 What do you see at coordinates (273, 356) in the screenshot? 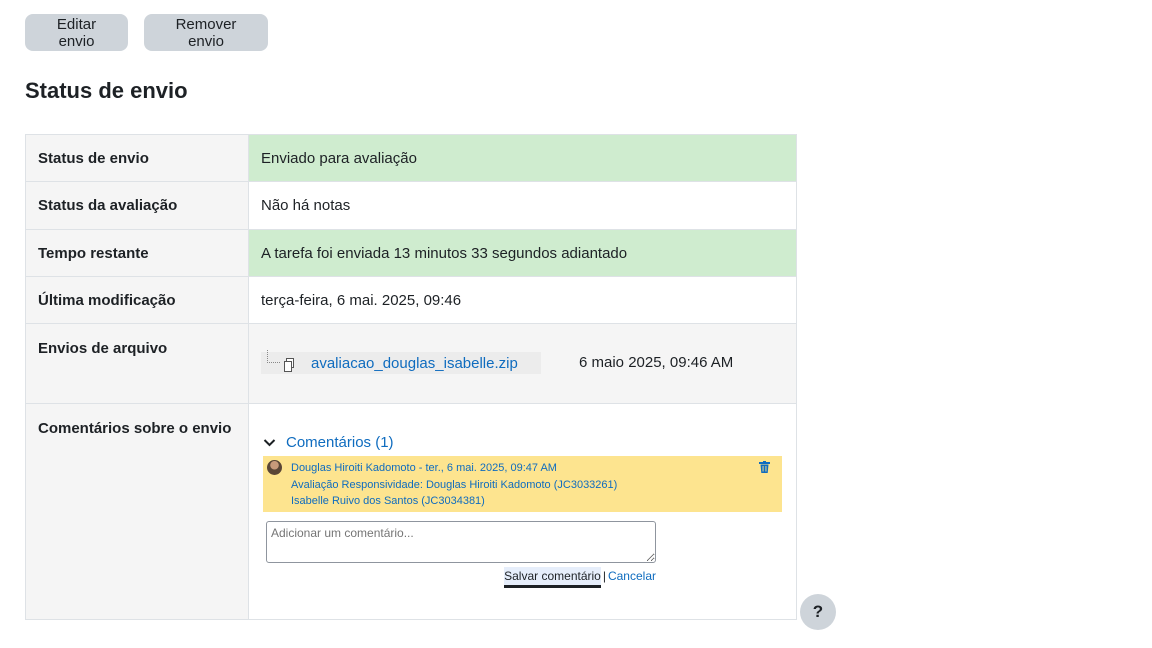
I see `tree-connector` at bounding box center [273, 356].